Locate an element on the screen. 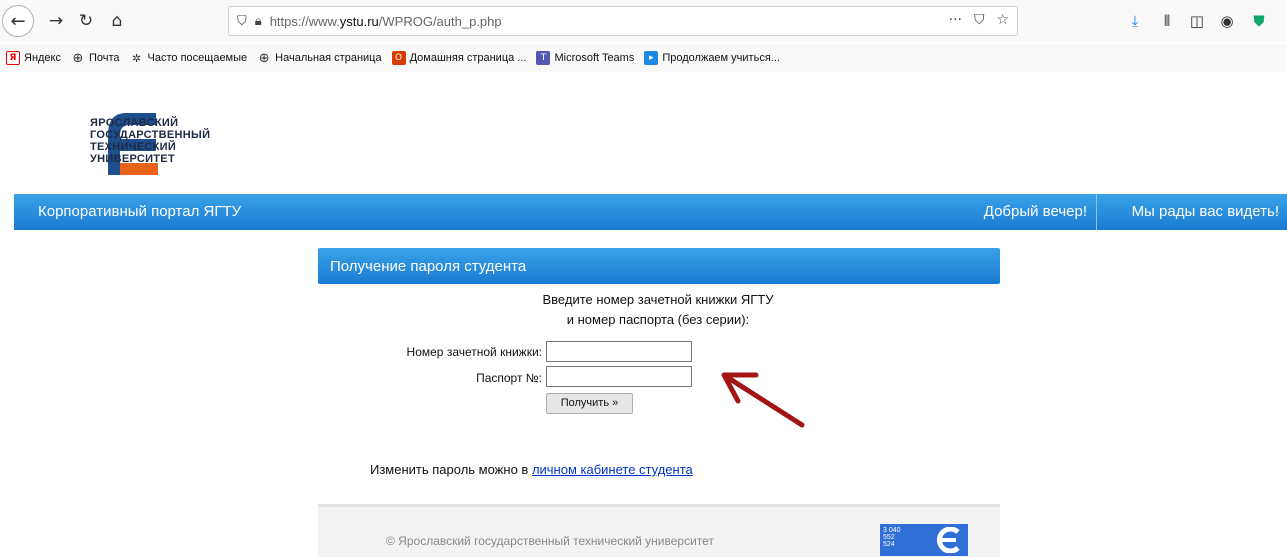 The height and width of the screenshot is (557, 1287). yandex-icon: Я is located at coordinates (13, 58).